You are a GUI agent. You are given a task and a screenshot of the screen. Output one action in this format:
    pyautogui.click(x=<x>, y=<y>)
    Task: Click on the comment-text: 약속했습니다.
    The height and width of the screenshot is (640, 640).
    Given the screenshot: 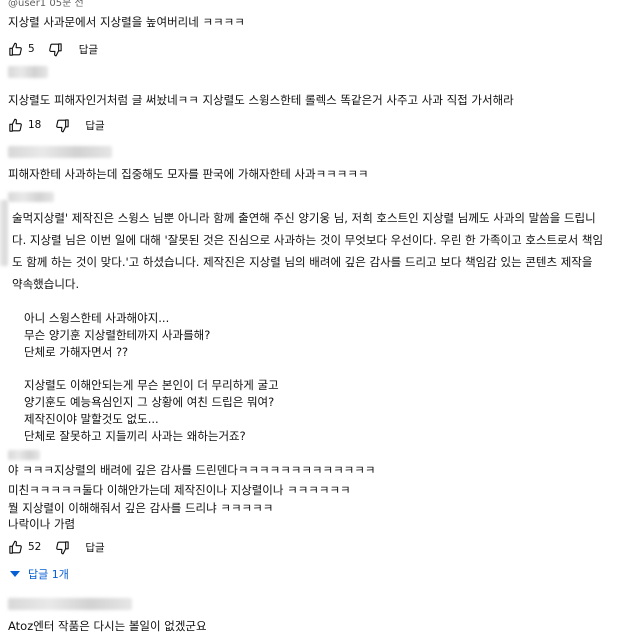 What is the action you would take?
    pyautogui.click(x=46, y=284)
    